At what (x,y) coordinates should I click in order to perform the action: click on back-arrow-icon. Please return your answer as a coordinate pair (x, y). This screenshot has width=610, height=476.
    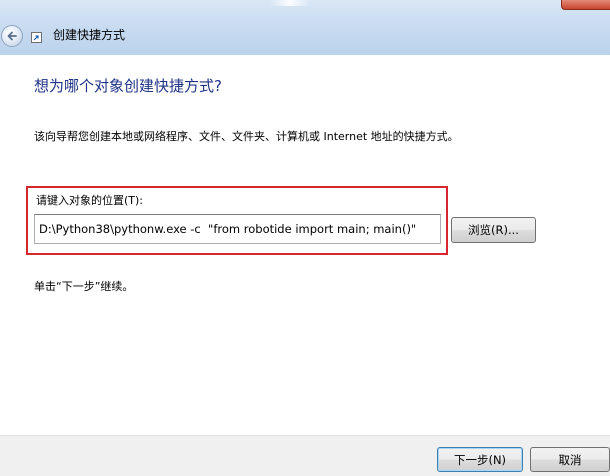
    Looking at the image, I should click on (12, 36).